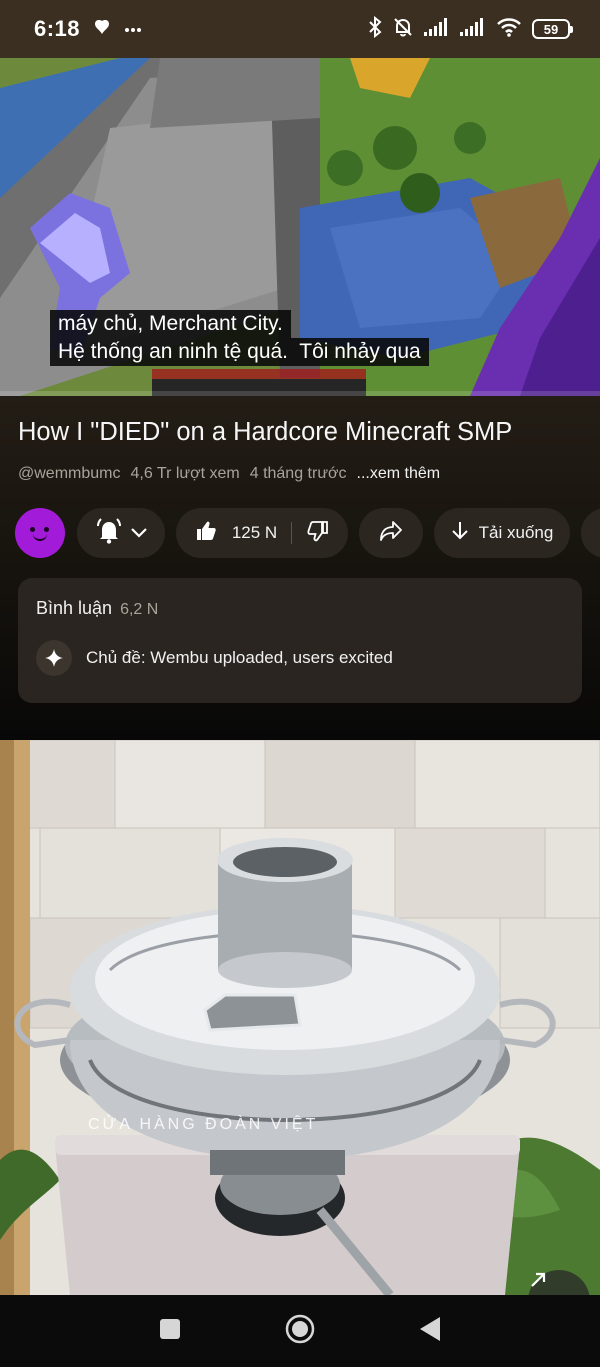 The image size is (600, 1367). I want to click on wifi-icon, so click(509, 29).